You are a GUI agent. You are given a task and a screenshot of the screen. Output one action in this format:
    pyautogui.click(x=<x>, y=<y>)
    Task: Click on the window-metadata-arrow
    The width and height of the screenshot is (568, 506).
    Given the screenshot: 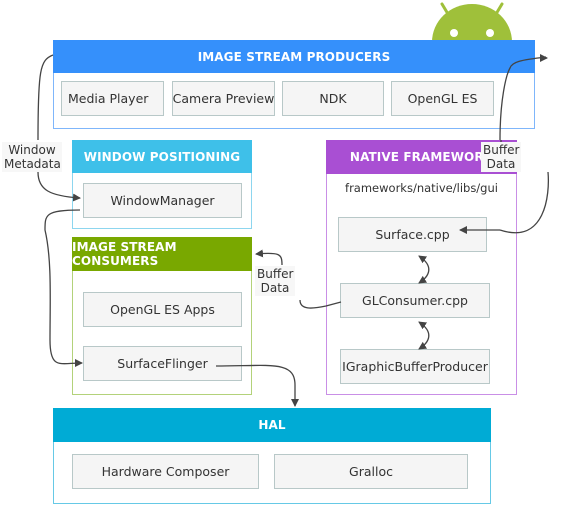 What is the action you would take?
    pyautogui.click(x=58, y=126)
    